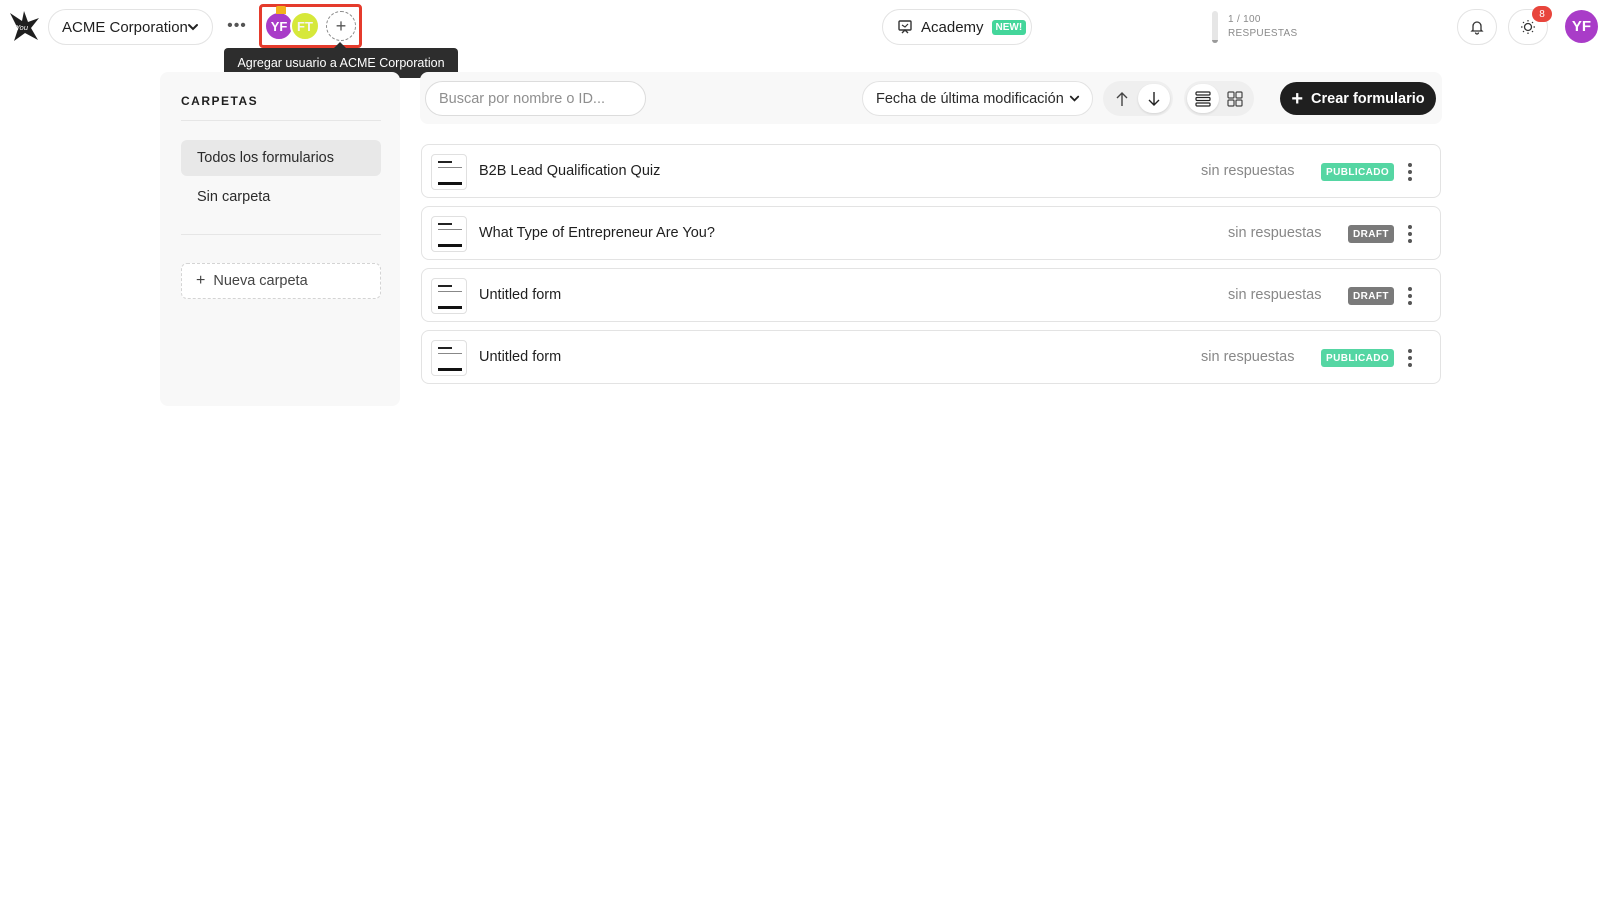 This screenshot has height=900, width=1600. What do you see at coordinates (1581, 26) in the screenshot?
I see `user-avatar: YF` at bounding box center [1581, 26].